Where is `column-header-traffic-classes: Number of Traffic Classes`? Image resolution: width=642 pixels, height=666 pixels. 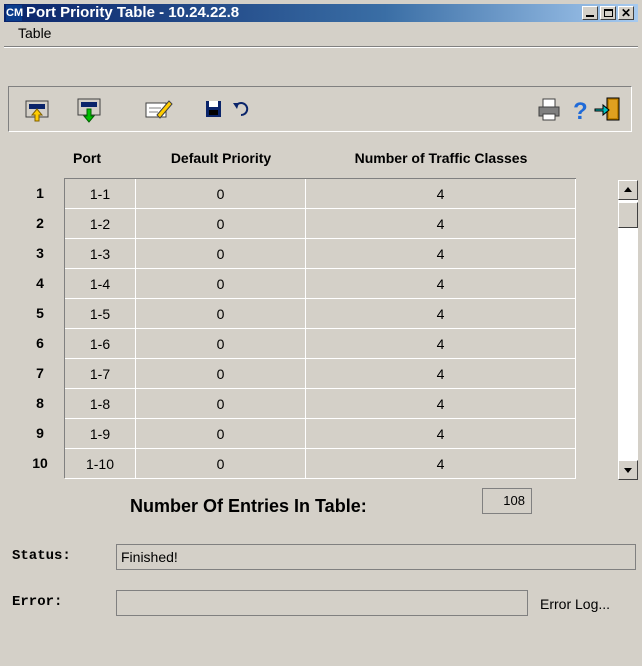
column-header-traffic-classes: Number of Traffic Classes is located at coordinates (441, 158).